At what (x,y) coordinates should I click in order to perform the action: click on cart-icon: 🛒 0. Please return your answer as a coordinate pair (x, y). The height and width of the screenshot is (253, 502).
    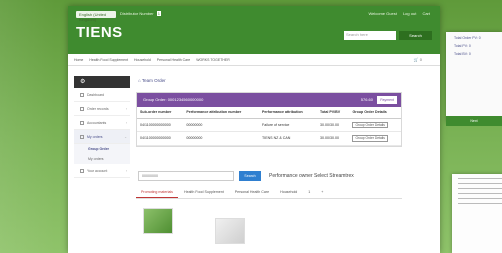
    Looking at the image, I should click on (420, 59).